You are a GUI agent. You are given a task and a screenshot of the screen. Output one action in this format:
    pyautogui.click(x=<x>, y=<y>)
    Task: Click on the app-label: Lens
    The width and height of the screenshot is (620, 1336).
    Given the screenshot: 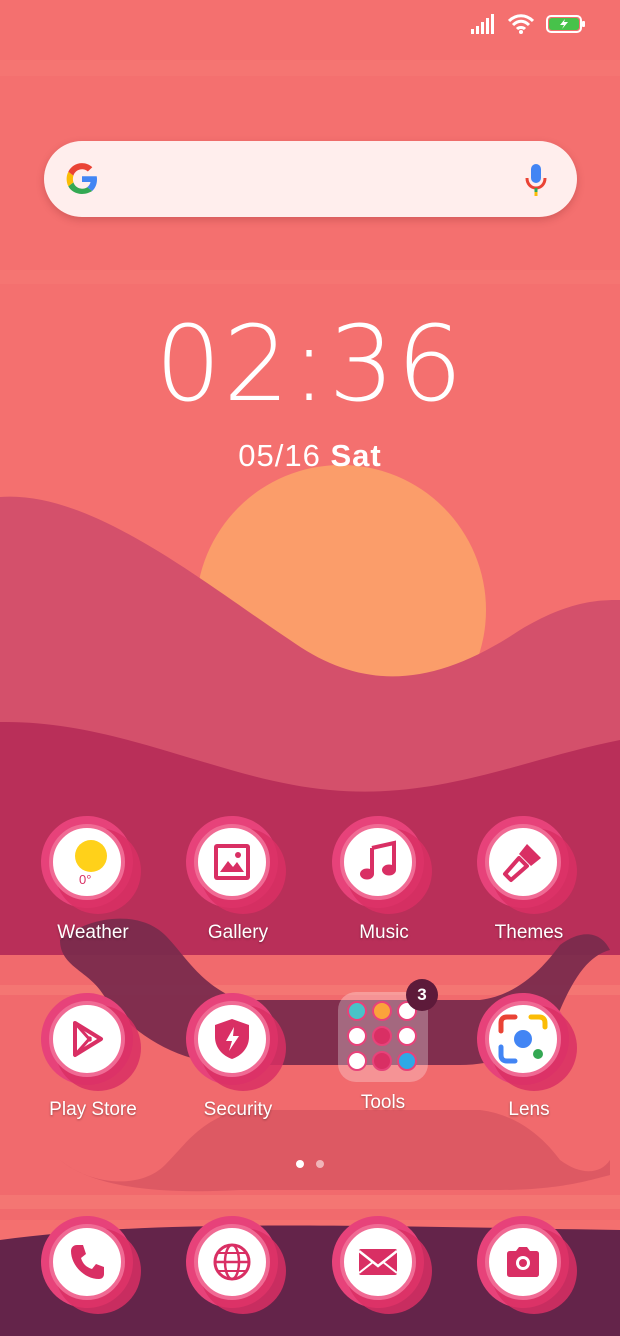 What is the action you would take?
    pyautogui.click(x=529, y=1109)
    